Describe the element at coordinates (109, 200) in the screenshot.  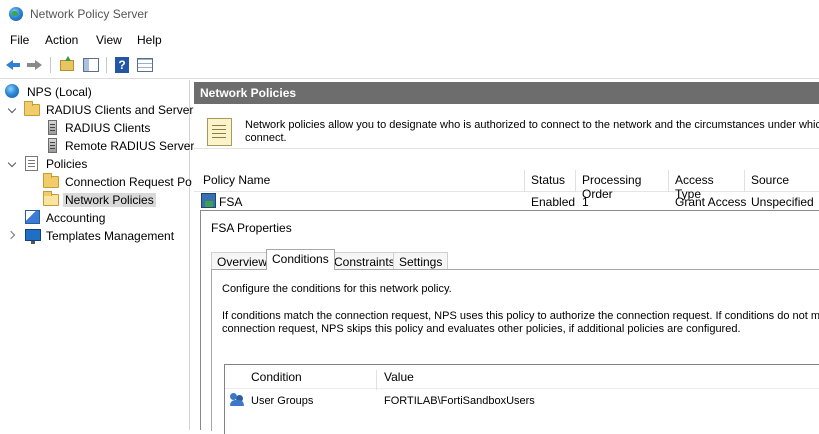
I see `tree-label: Network Policies` at that location.